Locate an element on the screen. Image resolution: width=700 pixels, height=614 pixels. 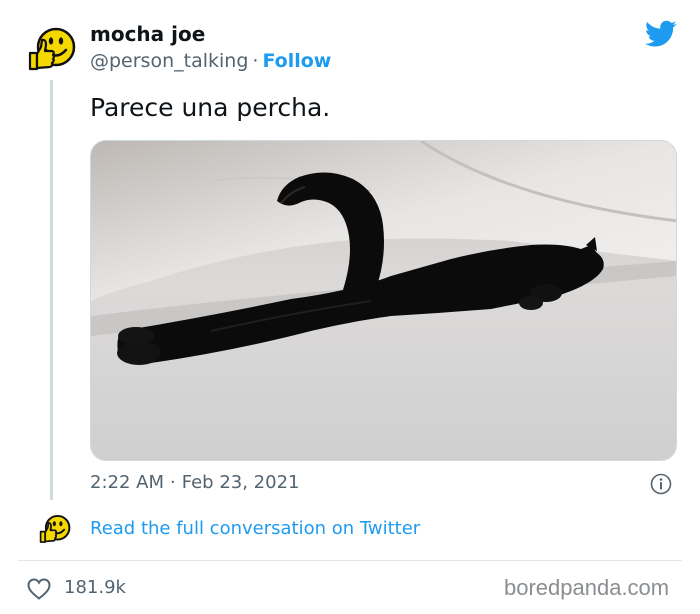
tweet-timestamp: 2:22 AM · Feb 23, 2021 is located at coordinates (194, 482).